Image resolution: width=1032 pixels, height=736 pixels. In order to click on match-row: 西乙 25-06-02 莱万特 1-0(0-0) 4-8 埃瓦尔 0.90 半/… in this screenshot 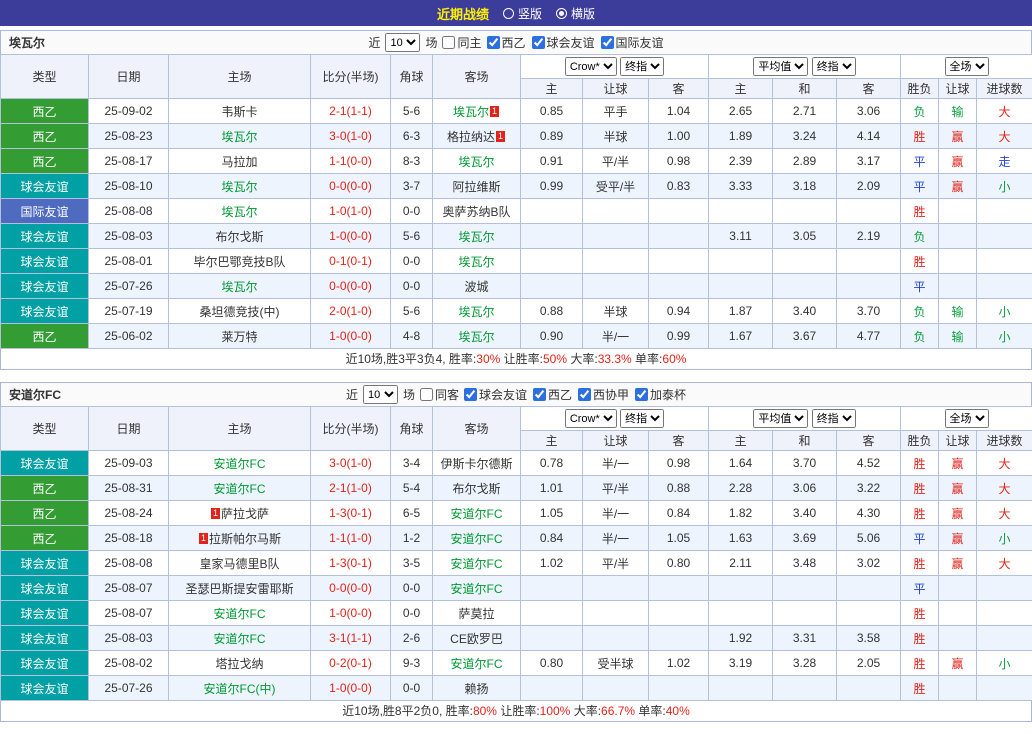, I will do `click(516, 336)`.